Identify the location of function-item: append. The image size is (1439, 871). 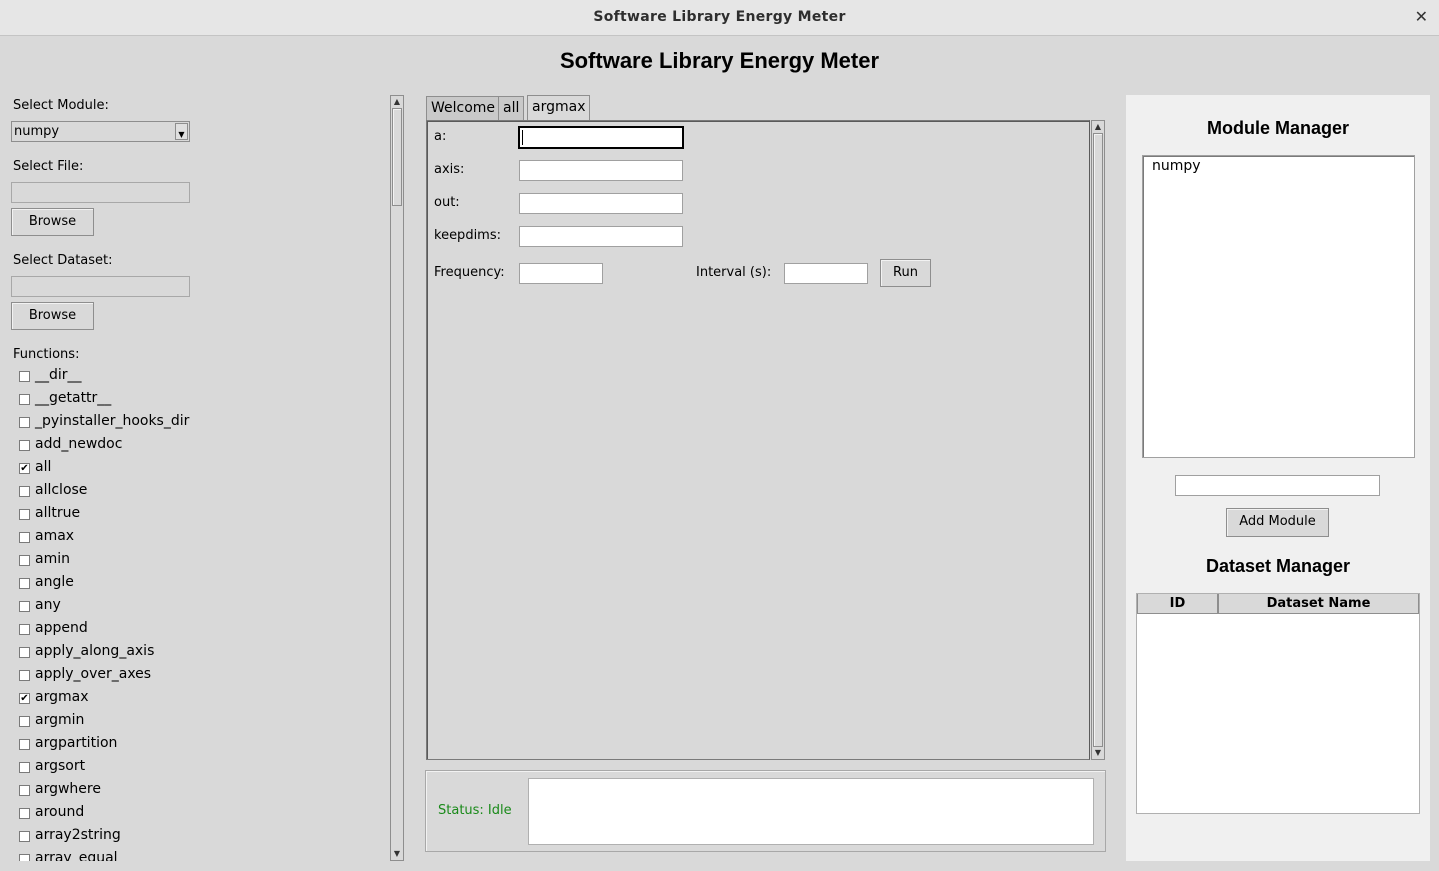
(199, 629).